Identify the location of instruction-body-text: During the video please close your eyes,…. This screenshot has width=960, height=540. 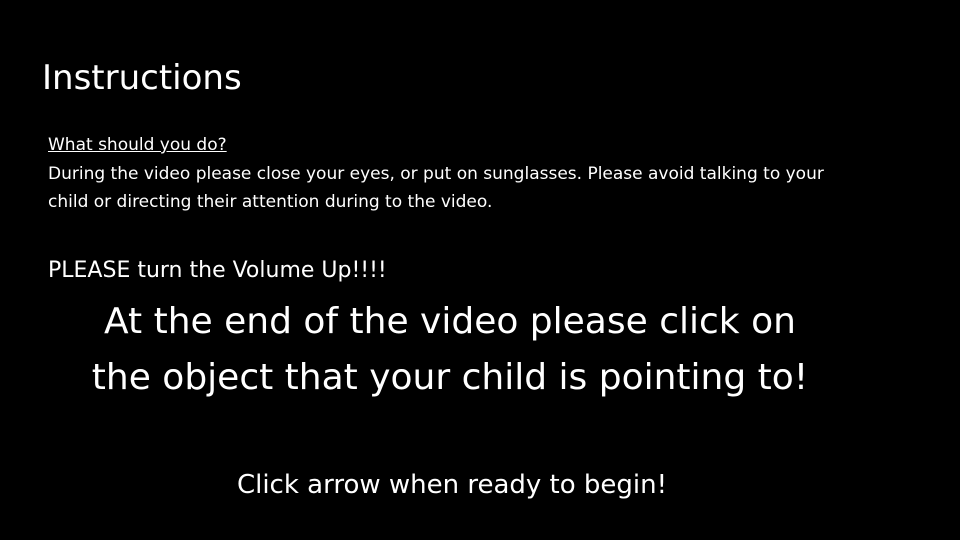
(436, 188).